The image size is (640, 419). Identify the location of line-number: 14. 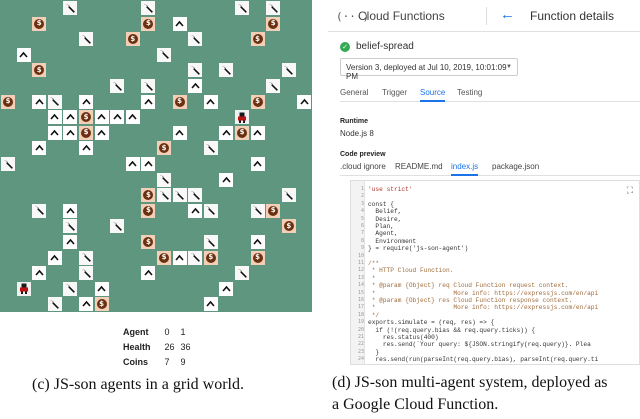
(360, 285).